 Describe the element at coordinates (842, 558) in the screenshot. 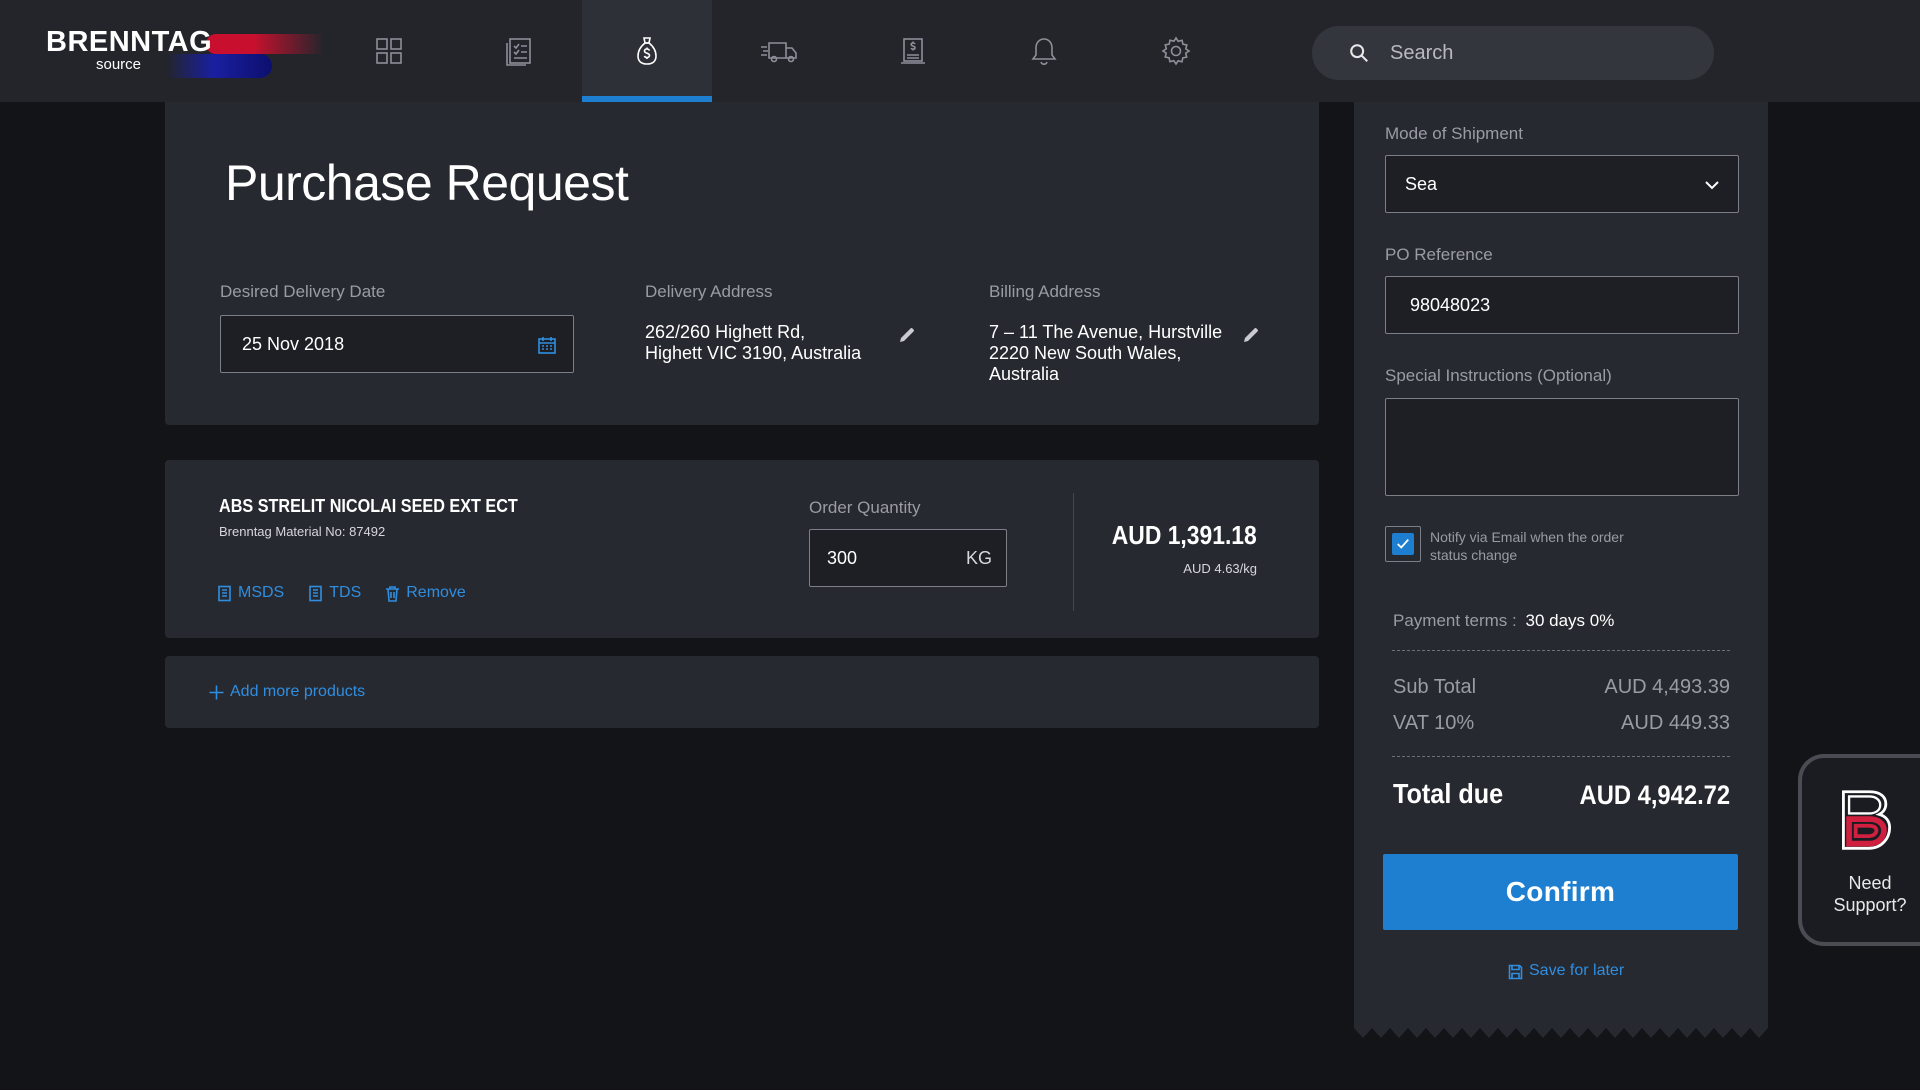

I see `order-quantity-value: 300` at that location.